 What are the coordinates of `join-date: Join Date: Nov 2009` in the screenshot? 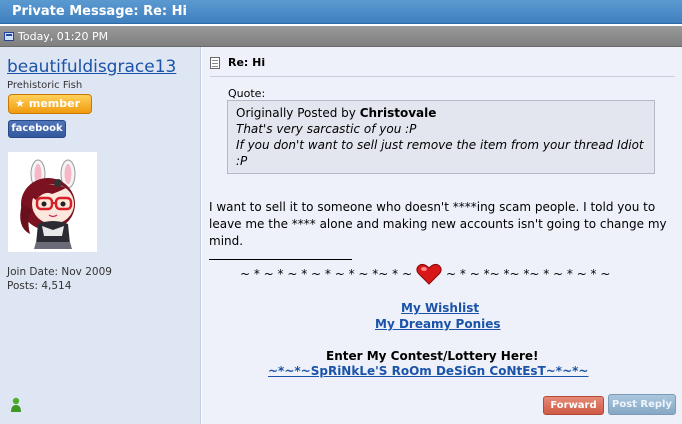 It's located at (59, 272).